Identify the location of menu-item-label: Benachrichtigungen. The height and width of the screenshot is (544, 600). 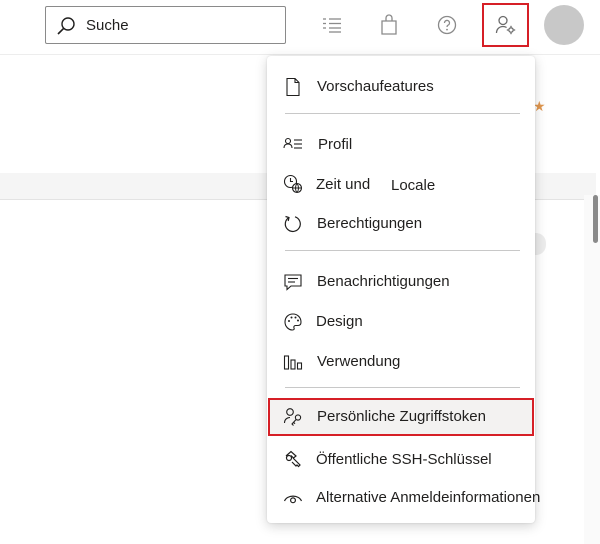
(383, 281).